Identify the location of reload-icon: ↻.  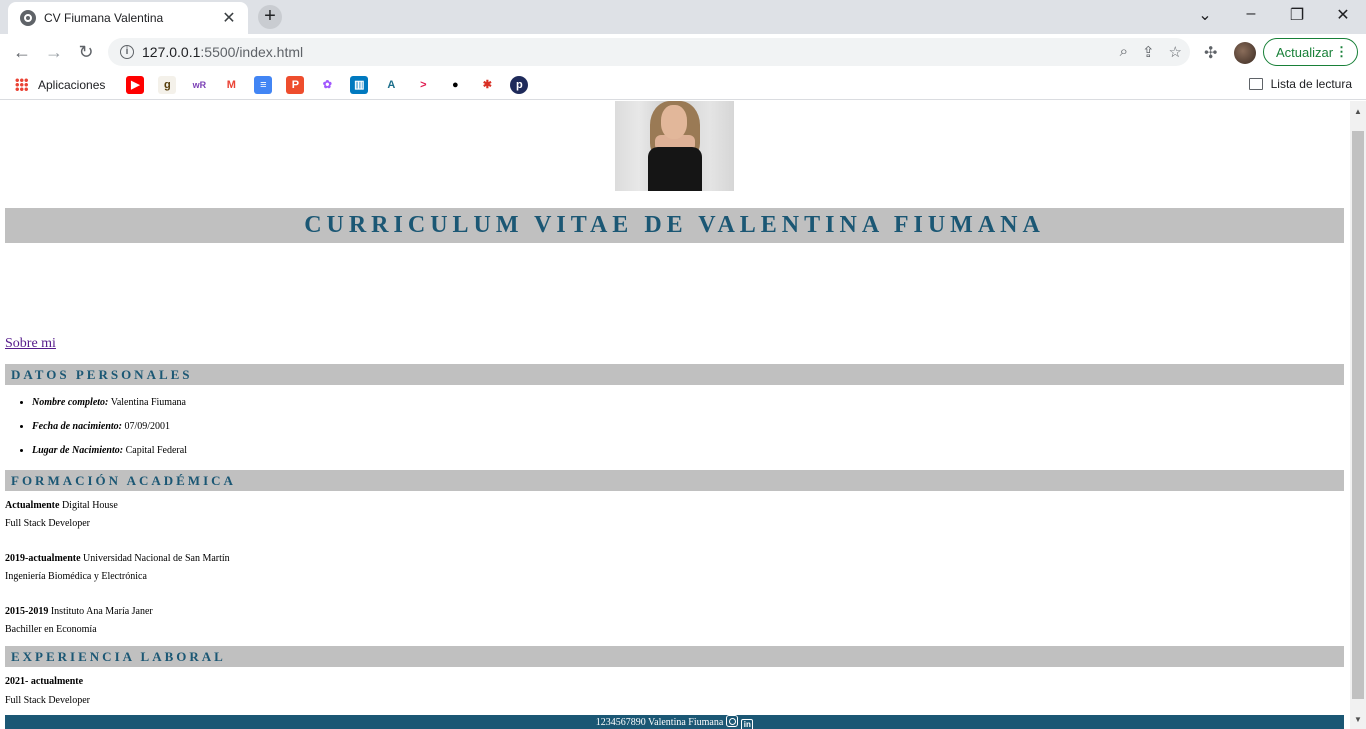
(86, 52).